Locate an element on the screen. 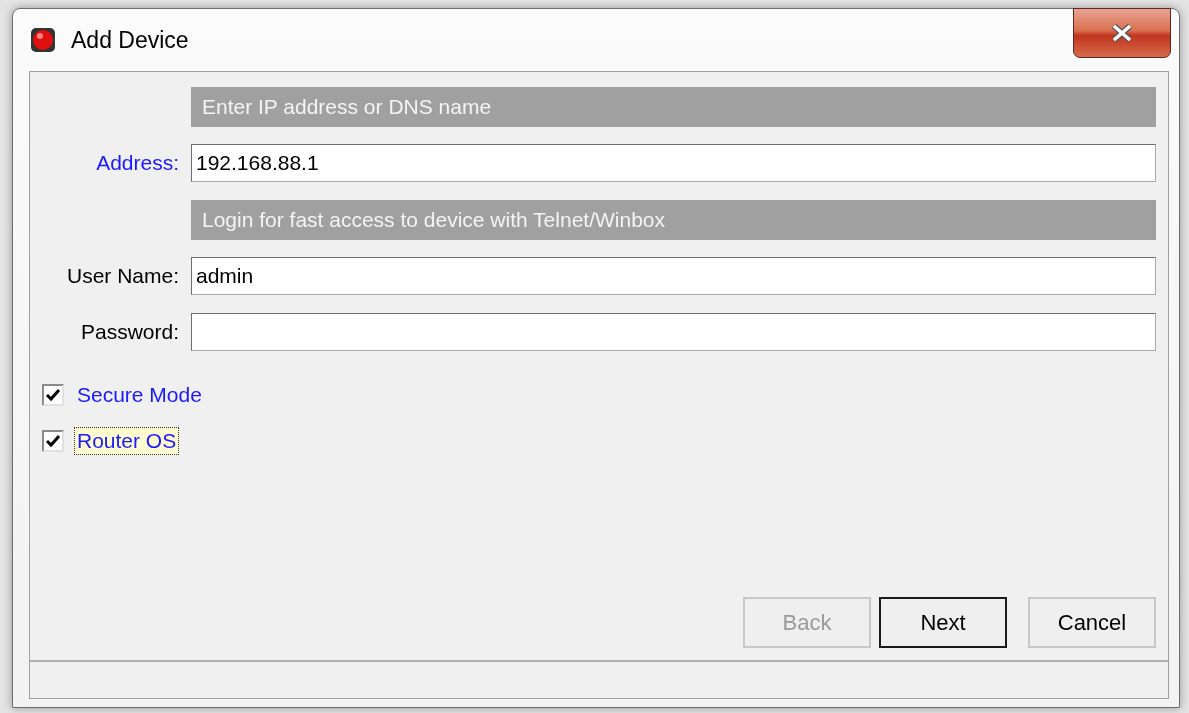 The image size is (1189, 713). checkbox-label: Router OS is located at coordinates (127, 441).